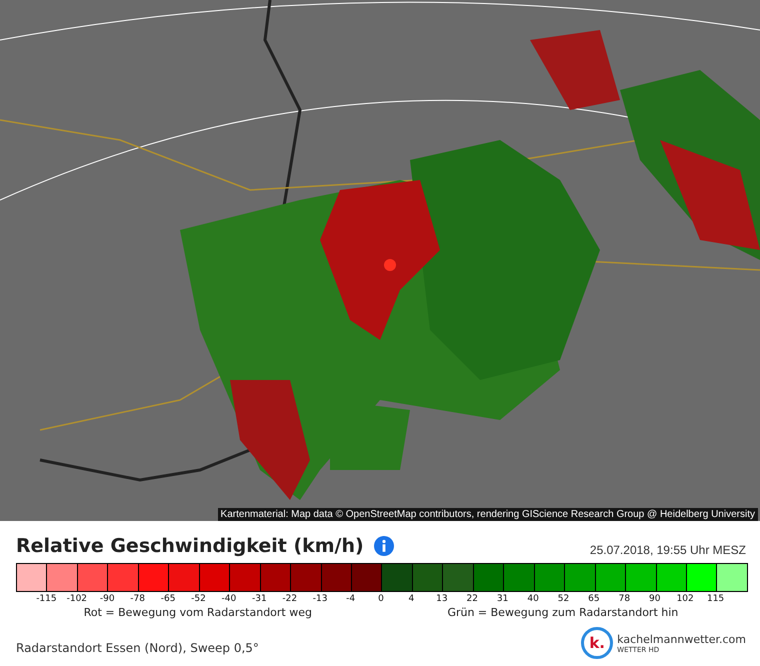 The height and width of the screenshot is (666, 760). What do you see at coordinates (597, 643) in the screenshot?
I see `brand-logo: k.` at bounding box center [597, 643].